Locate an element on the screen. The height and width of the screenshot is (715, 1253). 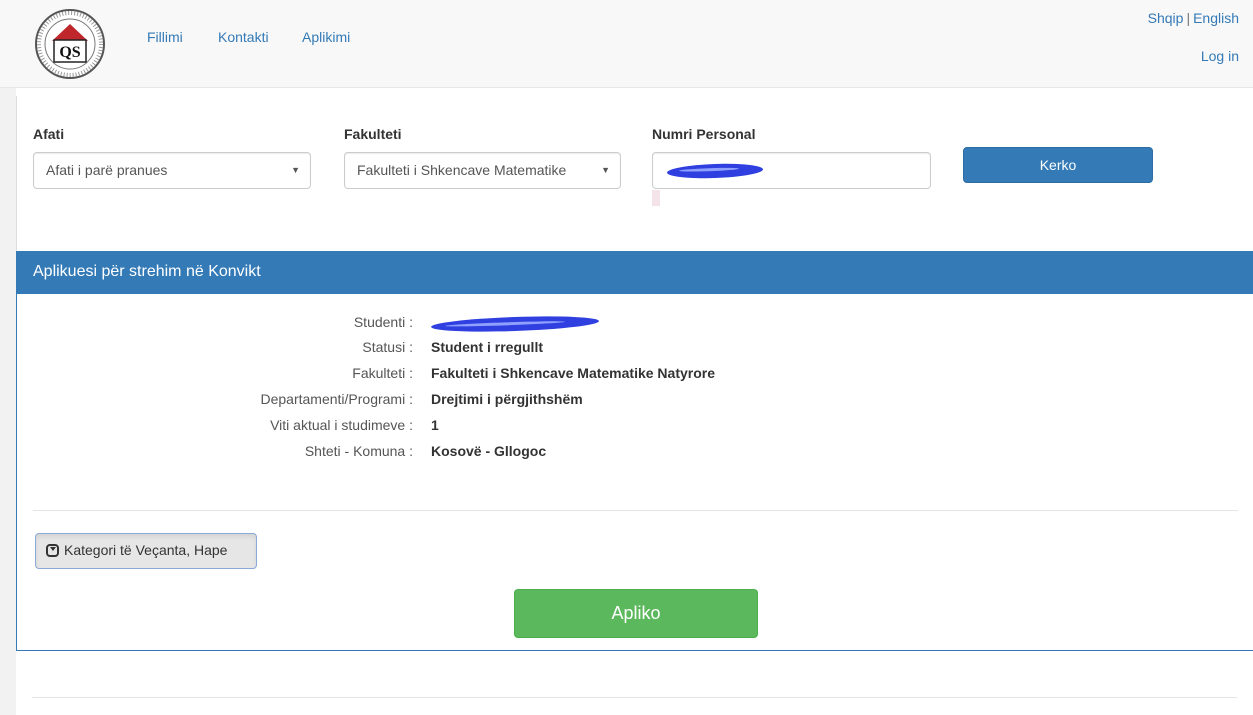
apliko-button: Apliko is located at coordinates (636, 613).